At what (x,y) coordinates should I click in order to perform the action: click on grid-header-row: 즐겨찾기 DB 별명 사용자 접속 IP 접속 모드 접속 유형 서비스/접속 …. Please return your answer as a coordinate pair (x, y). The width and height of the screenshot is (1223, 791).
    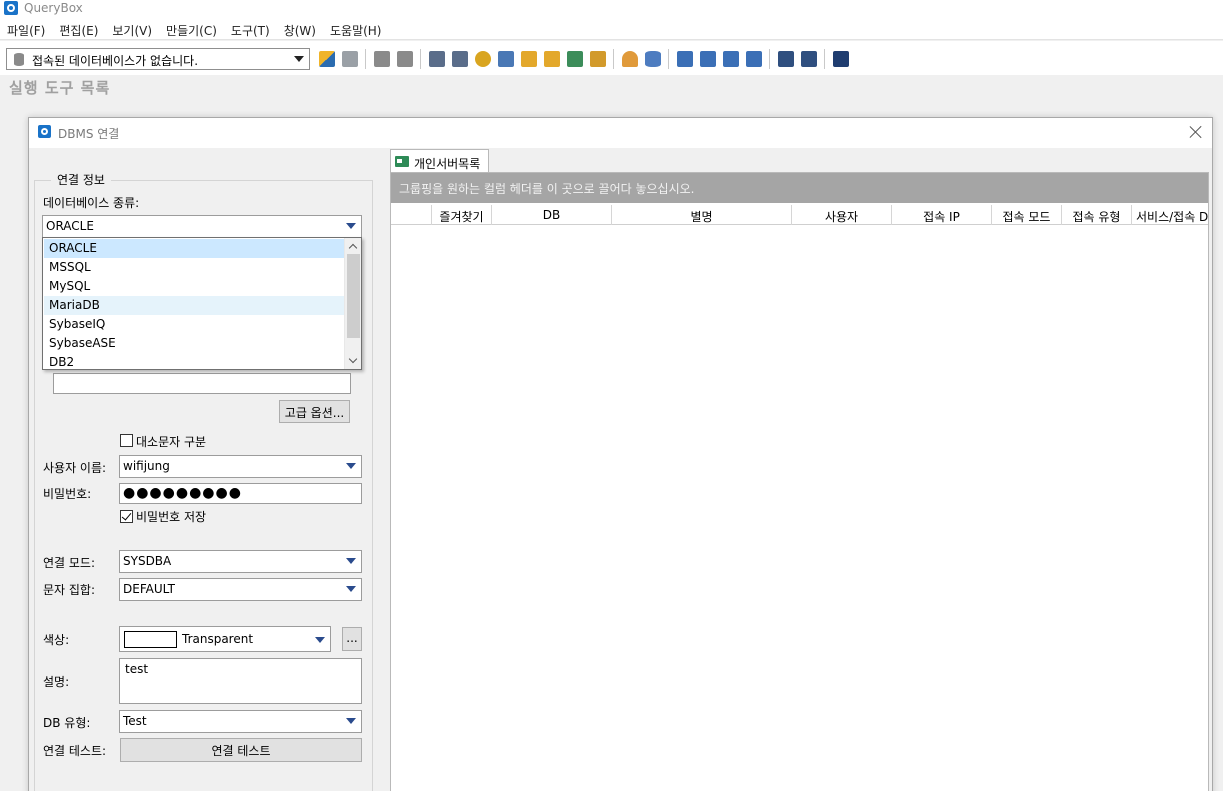
    Looking at the image, I should click on (799, 215).